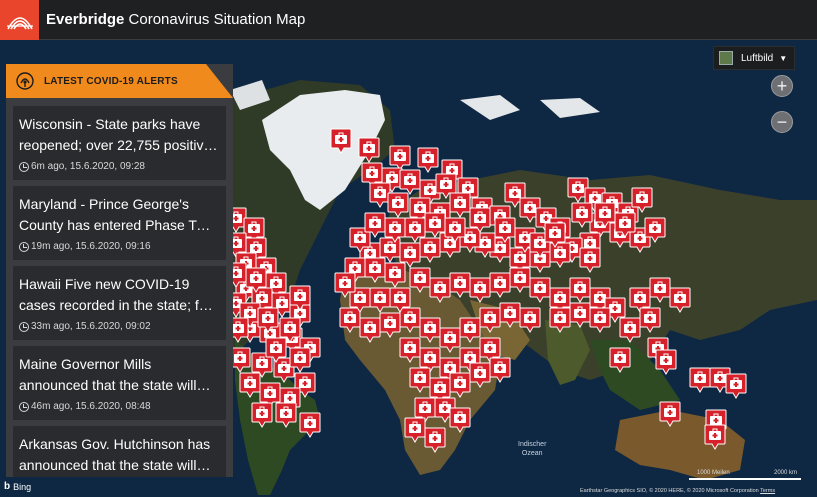 The width and height of the screenshot is (817, 497). What do you see at coordinates (783, 58) in the screenshot?
I see `caret-down-icon: ▼` at bounding box center [783, 58].